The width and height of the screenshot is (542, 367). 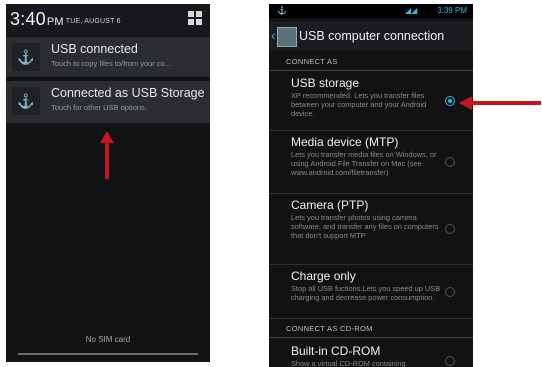 I want to click on option-title: Media device (MTP), so click(x=345, y=142).